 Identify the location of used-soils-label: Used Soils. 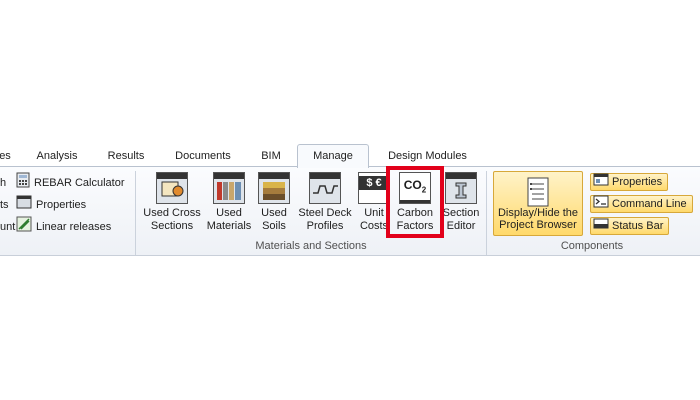
(274, 219).